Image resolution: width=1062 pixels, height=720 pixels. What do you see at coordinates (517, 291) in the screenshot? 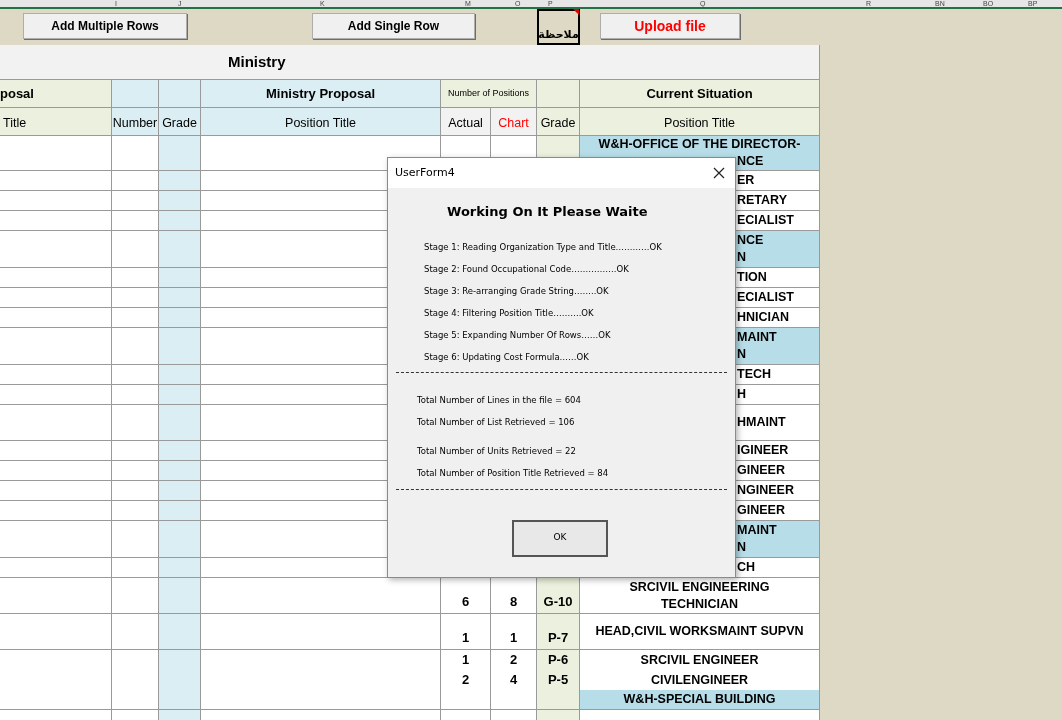
I see `stage-status: Stage 3: Re-arranging Grade String……..OK` at bounding box center [517, 291].